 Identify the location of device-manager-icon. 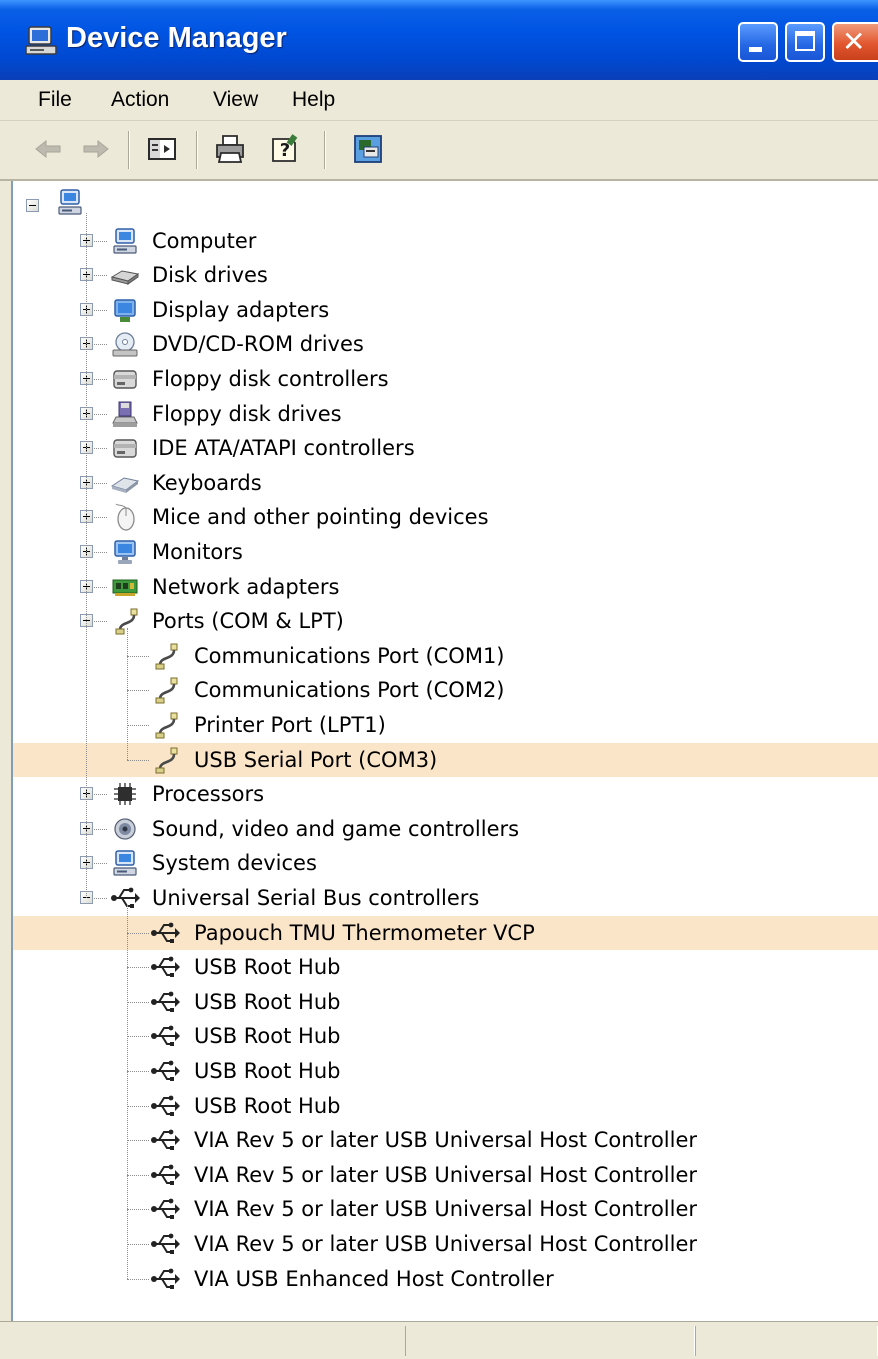
(41, 40).